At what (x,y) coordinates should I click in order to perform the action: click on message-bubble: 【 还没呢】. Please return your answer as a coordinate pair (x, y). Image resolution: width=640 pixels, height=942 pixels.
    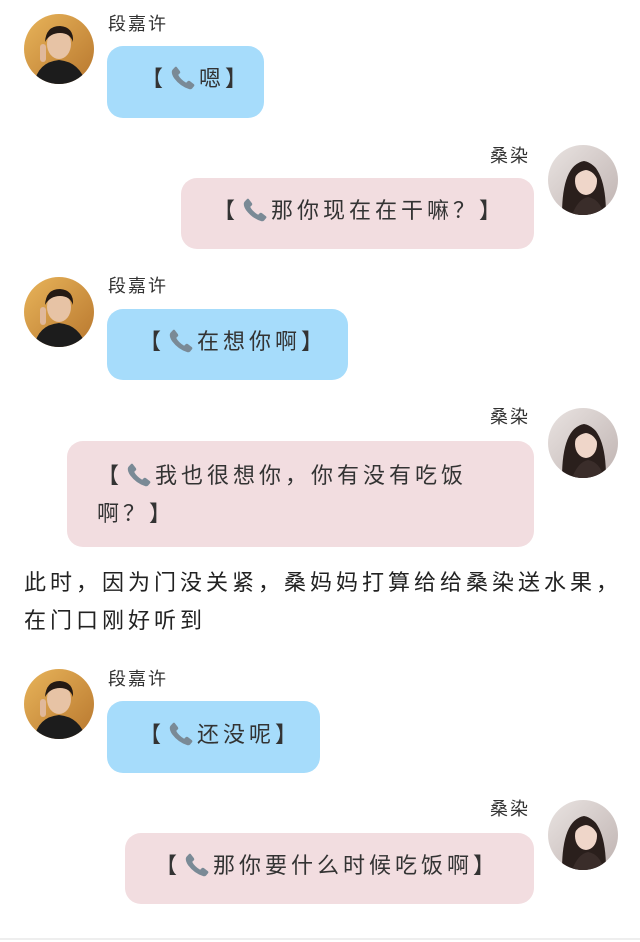
    Looking at the image, I should click on (213, 737).